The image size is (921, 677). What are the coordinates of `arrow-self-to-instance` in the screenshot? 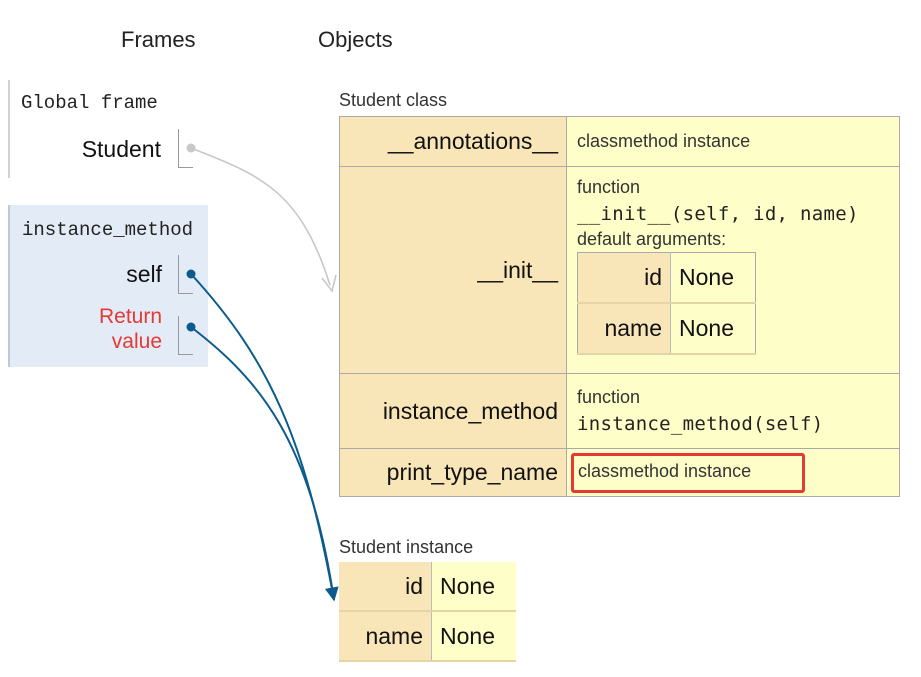 It's located at (262, 435).